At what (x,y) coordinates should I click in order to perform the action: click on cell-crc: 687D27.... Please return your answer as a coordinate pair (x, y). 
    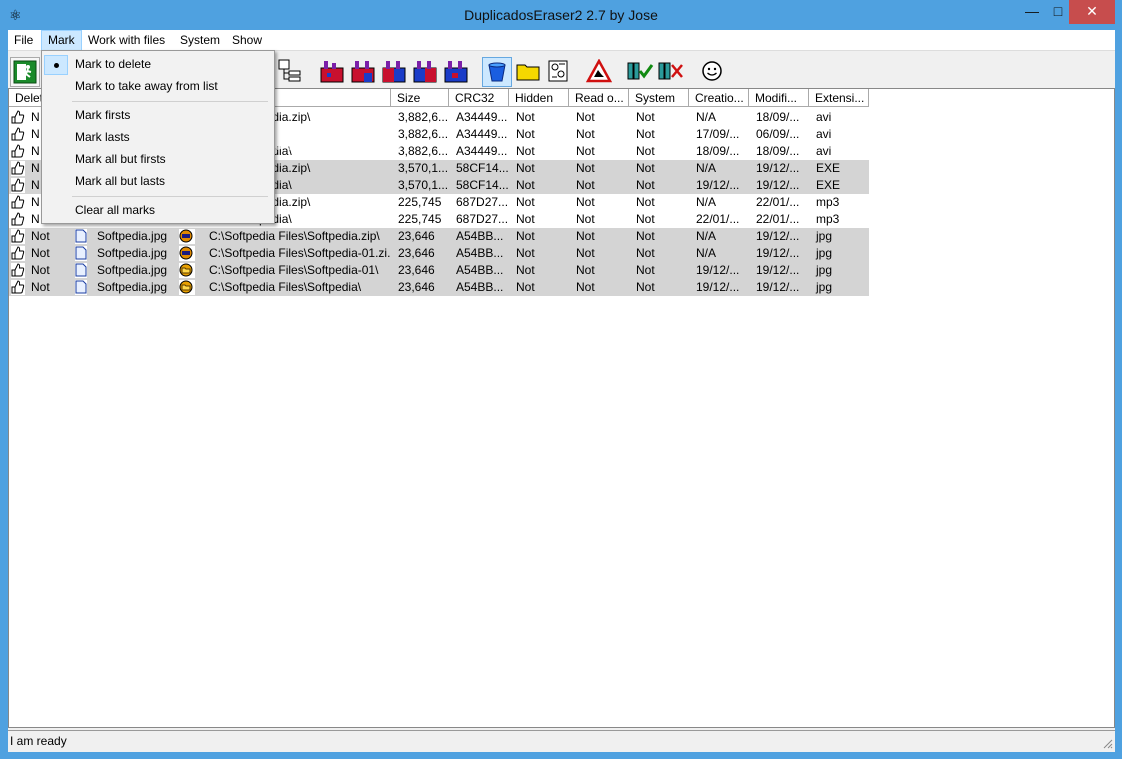
    Looking at the image, I should click on (482, 202).